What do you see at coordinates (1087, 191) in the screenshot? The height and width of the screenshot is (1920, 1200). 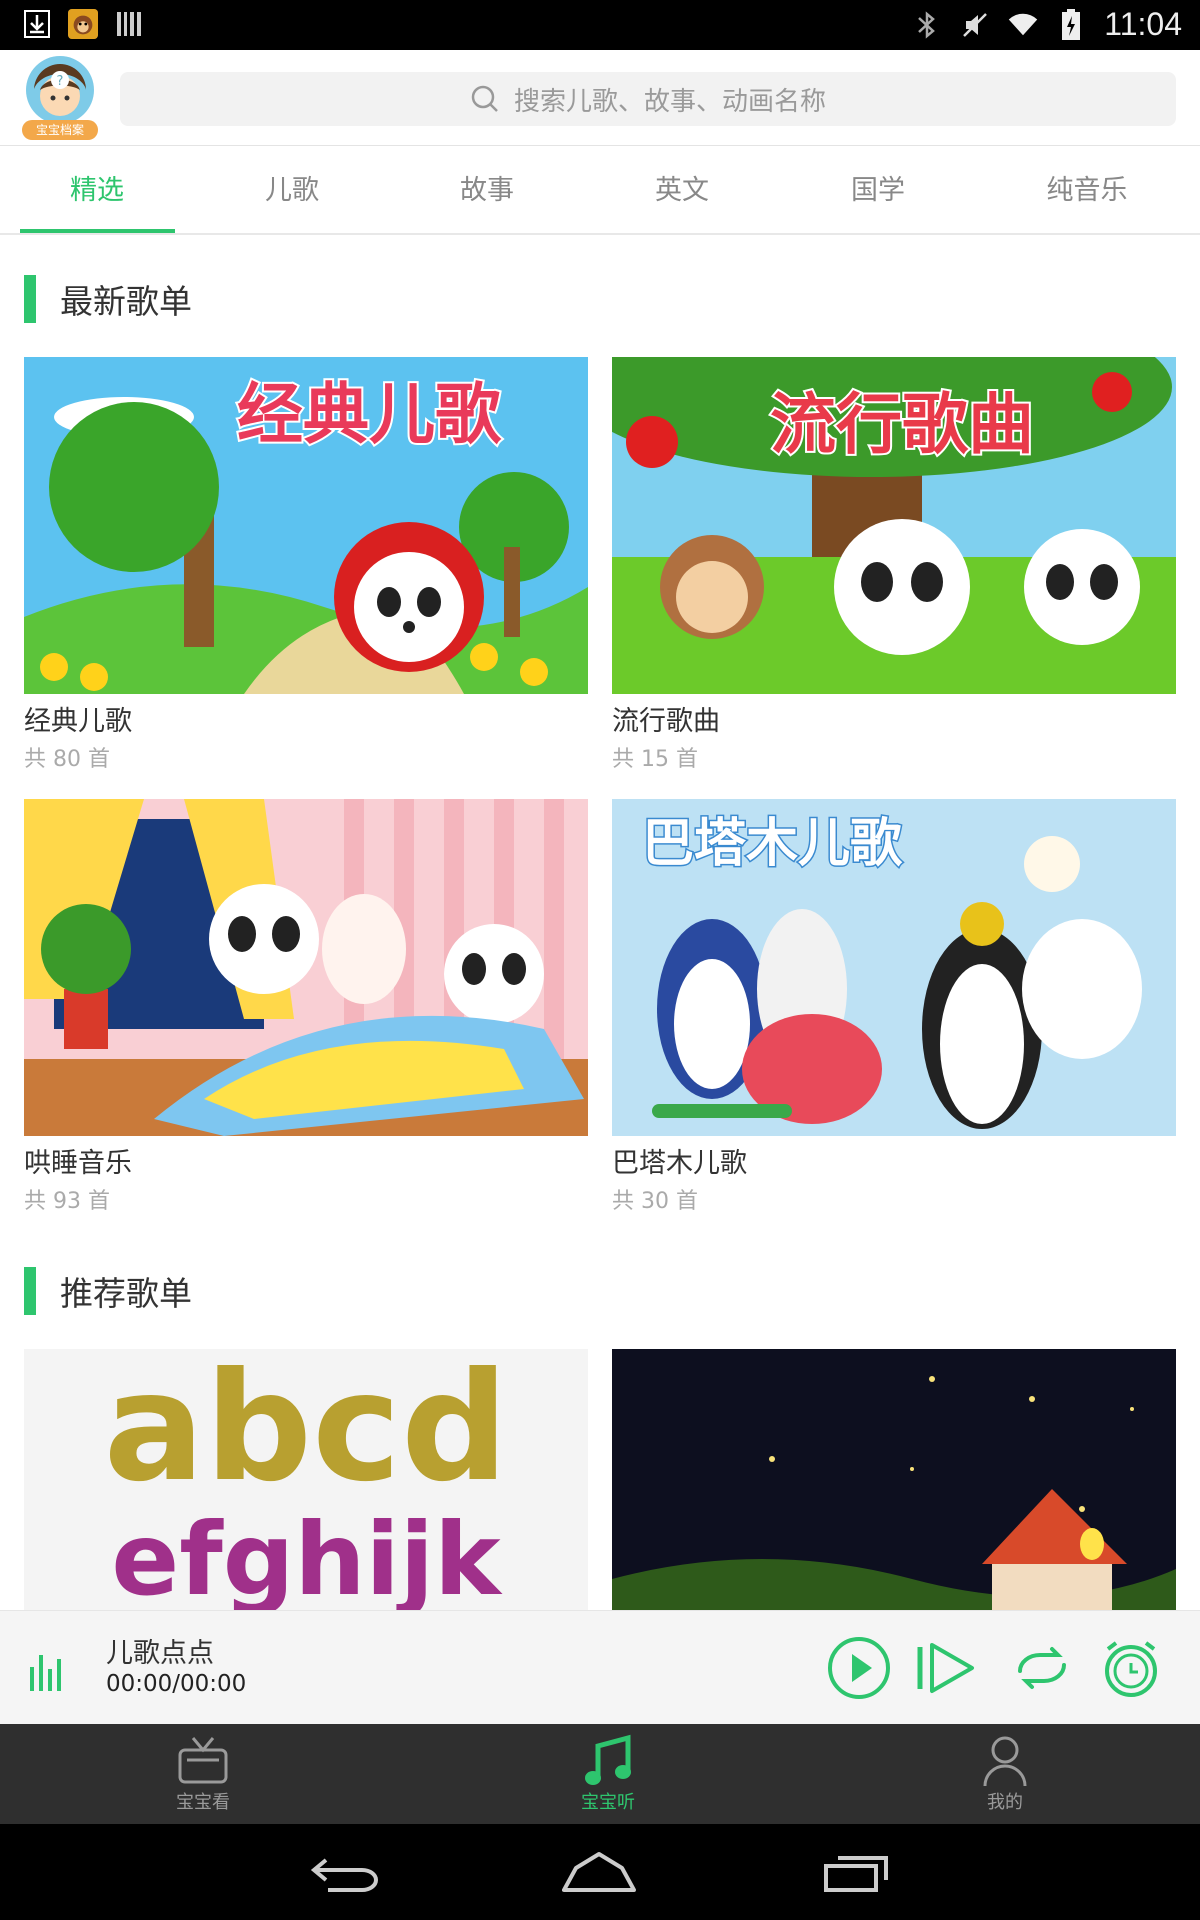 I see `tab-pure-music: 纯音乐` at bounding box center [1087, 191].